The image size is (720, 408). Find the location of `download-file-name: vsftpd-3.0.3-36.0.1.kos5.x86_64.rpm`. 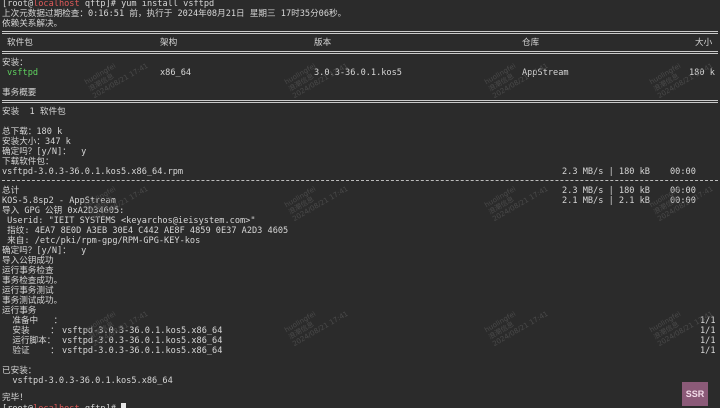

download-file-name: vsftpd-3.0.3-36.0.1.kos5.x86_64.rpm is located at coordinates (93, 172).